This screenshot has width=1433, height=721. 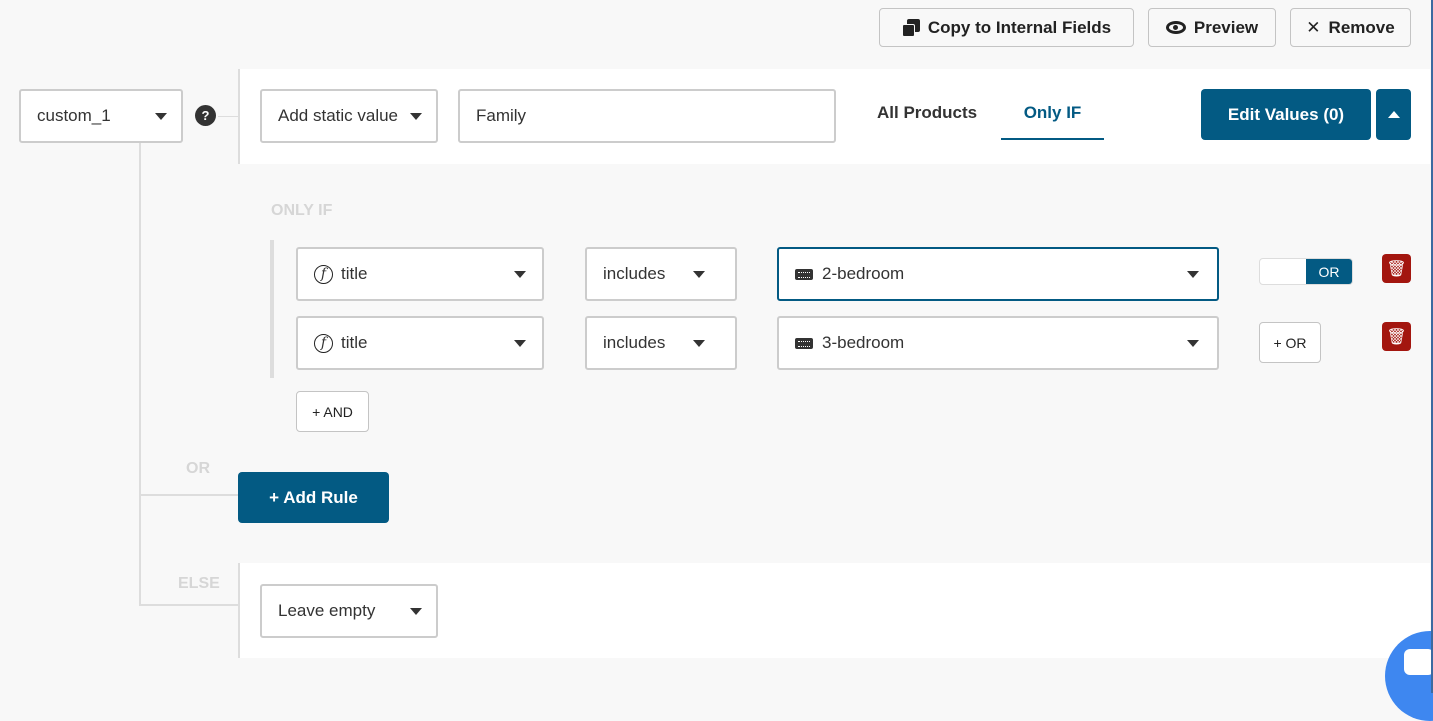 I want to click on remove-button: ✕ Remove, so click(x=1350, y=27).